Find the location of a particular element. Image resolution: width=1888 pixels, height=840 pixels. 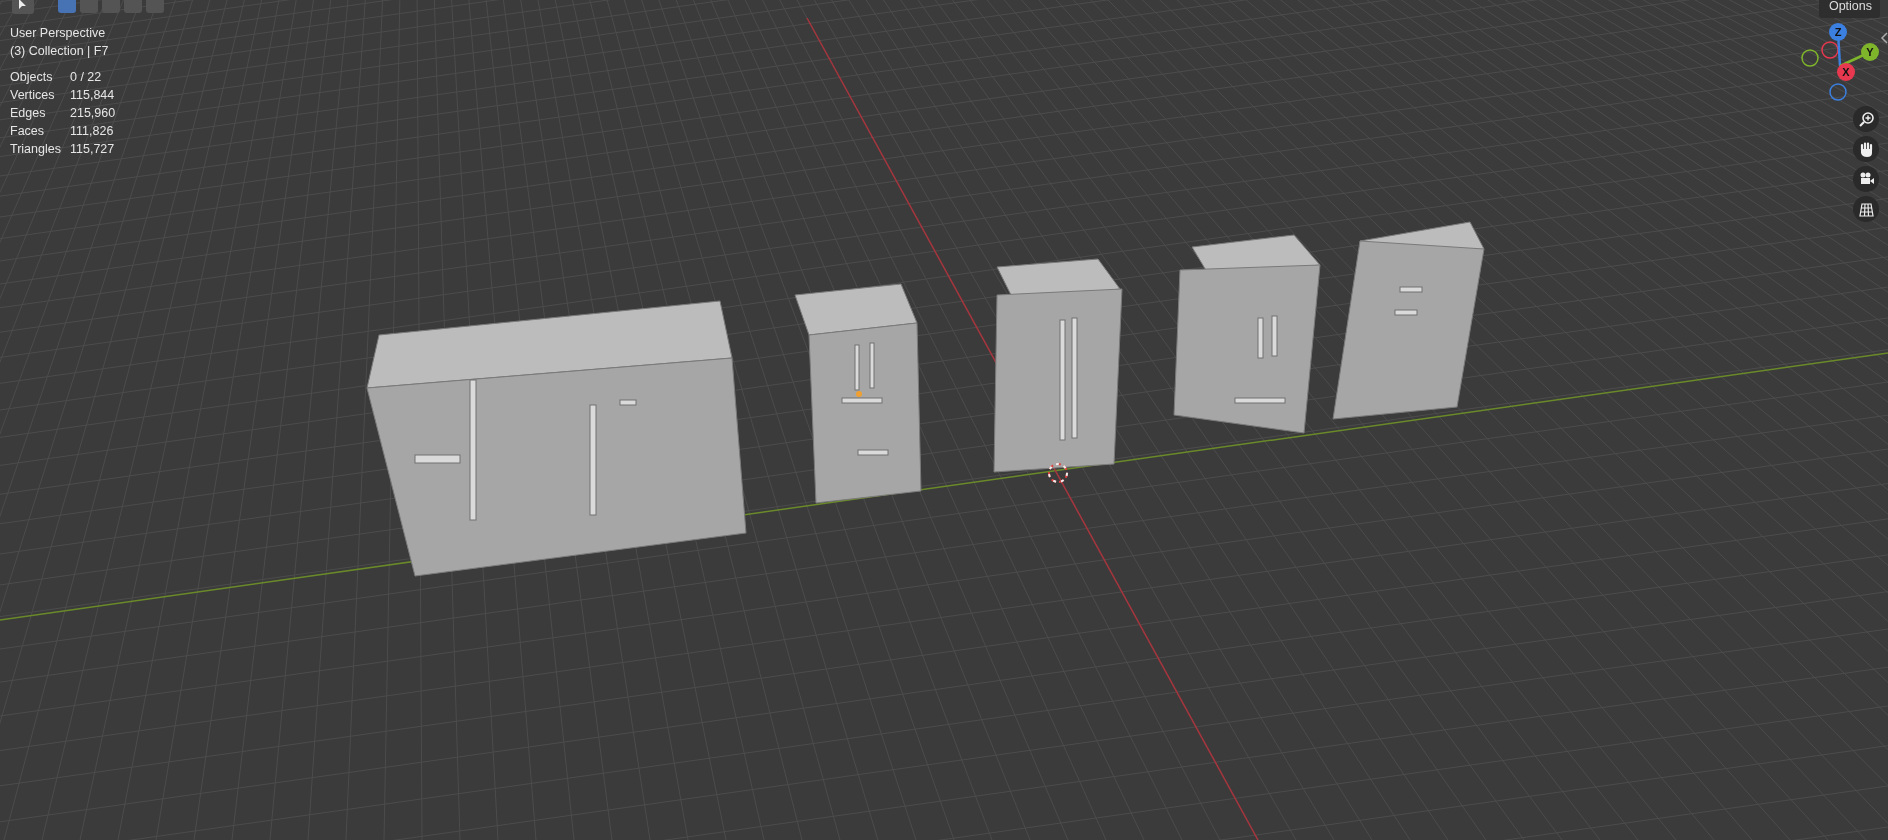

axis-handle: X is located at coordinates (1846, 72).